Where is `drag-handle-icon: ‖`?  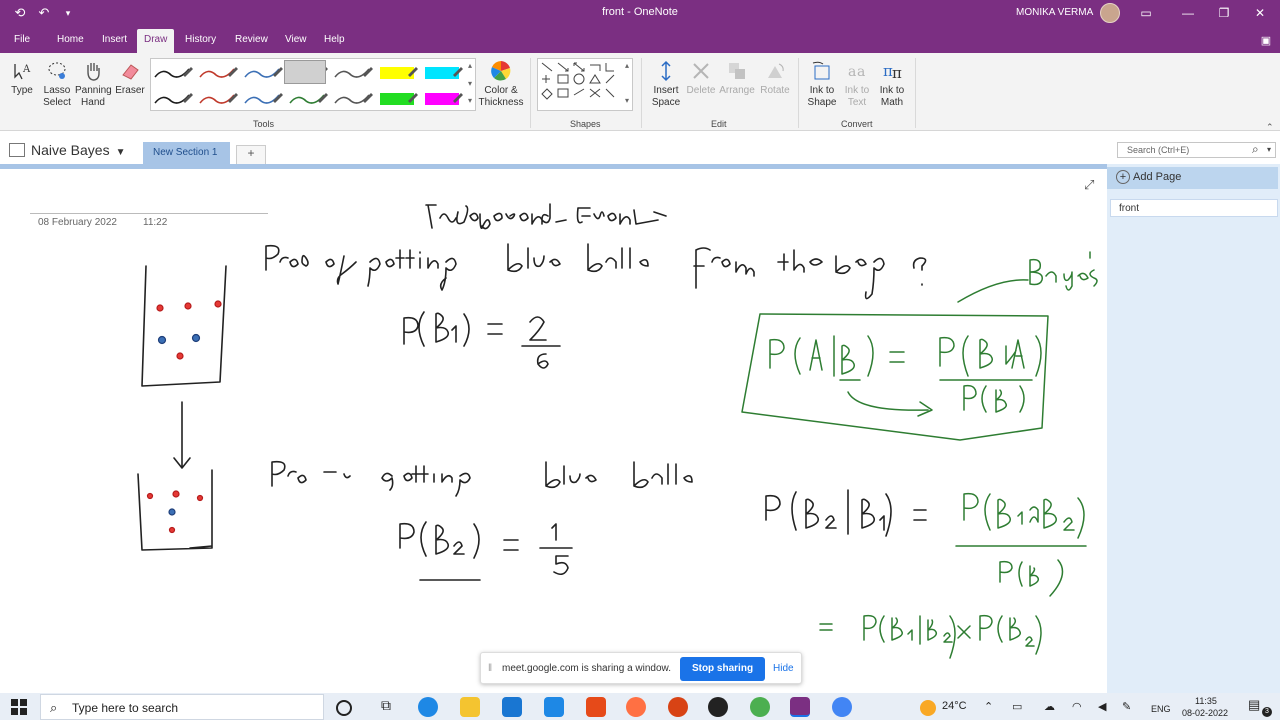
drag-handle-icon: ‖ is located at coordinates (490, 668).